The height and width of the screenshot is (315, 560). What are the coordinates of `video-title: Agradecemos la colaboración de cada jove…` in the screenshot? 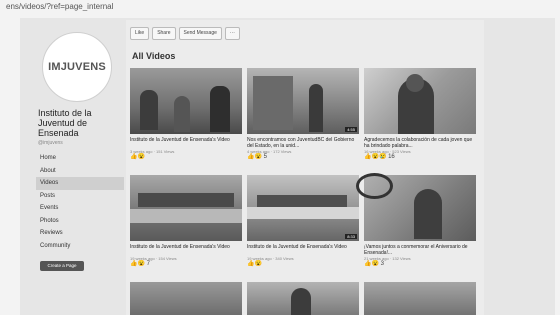 It's located at (420, 143).